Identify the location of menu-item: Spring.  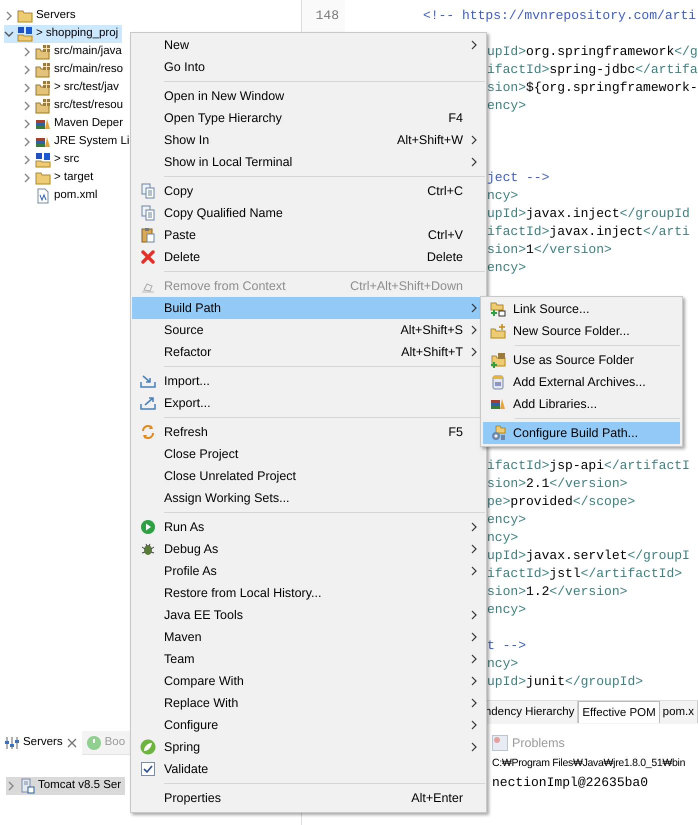
(308, 747).